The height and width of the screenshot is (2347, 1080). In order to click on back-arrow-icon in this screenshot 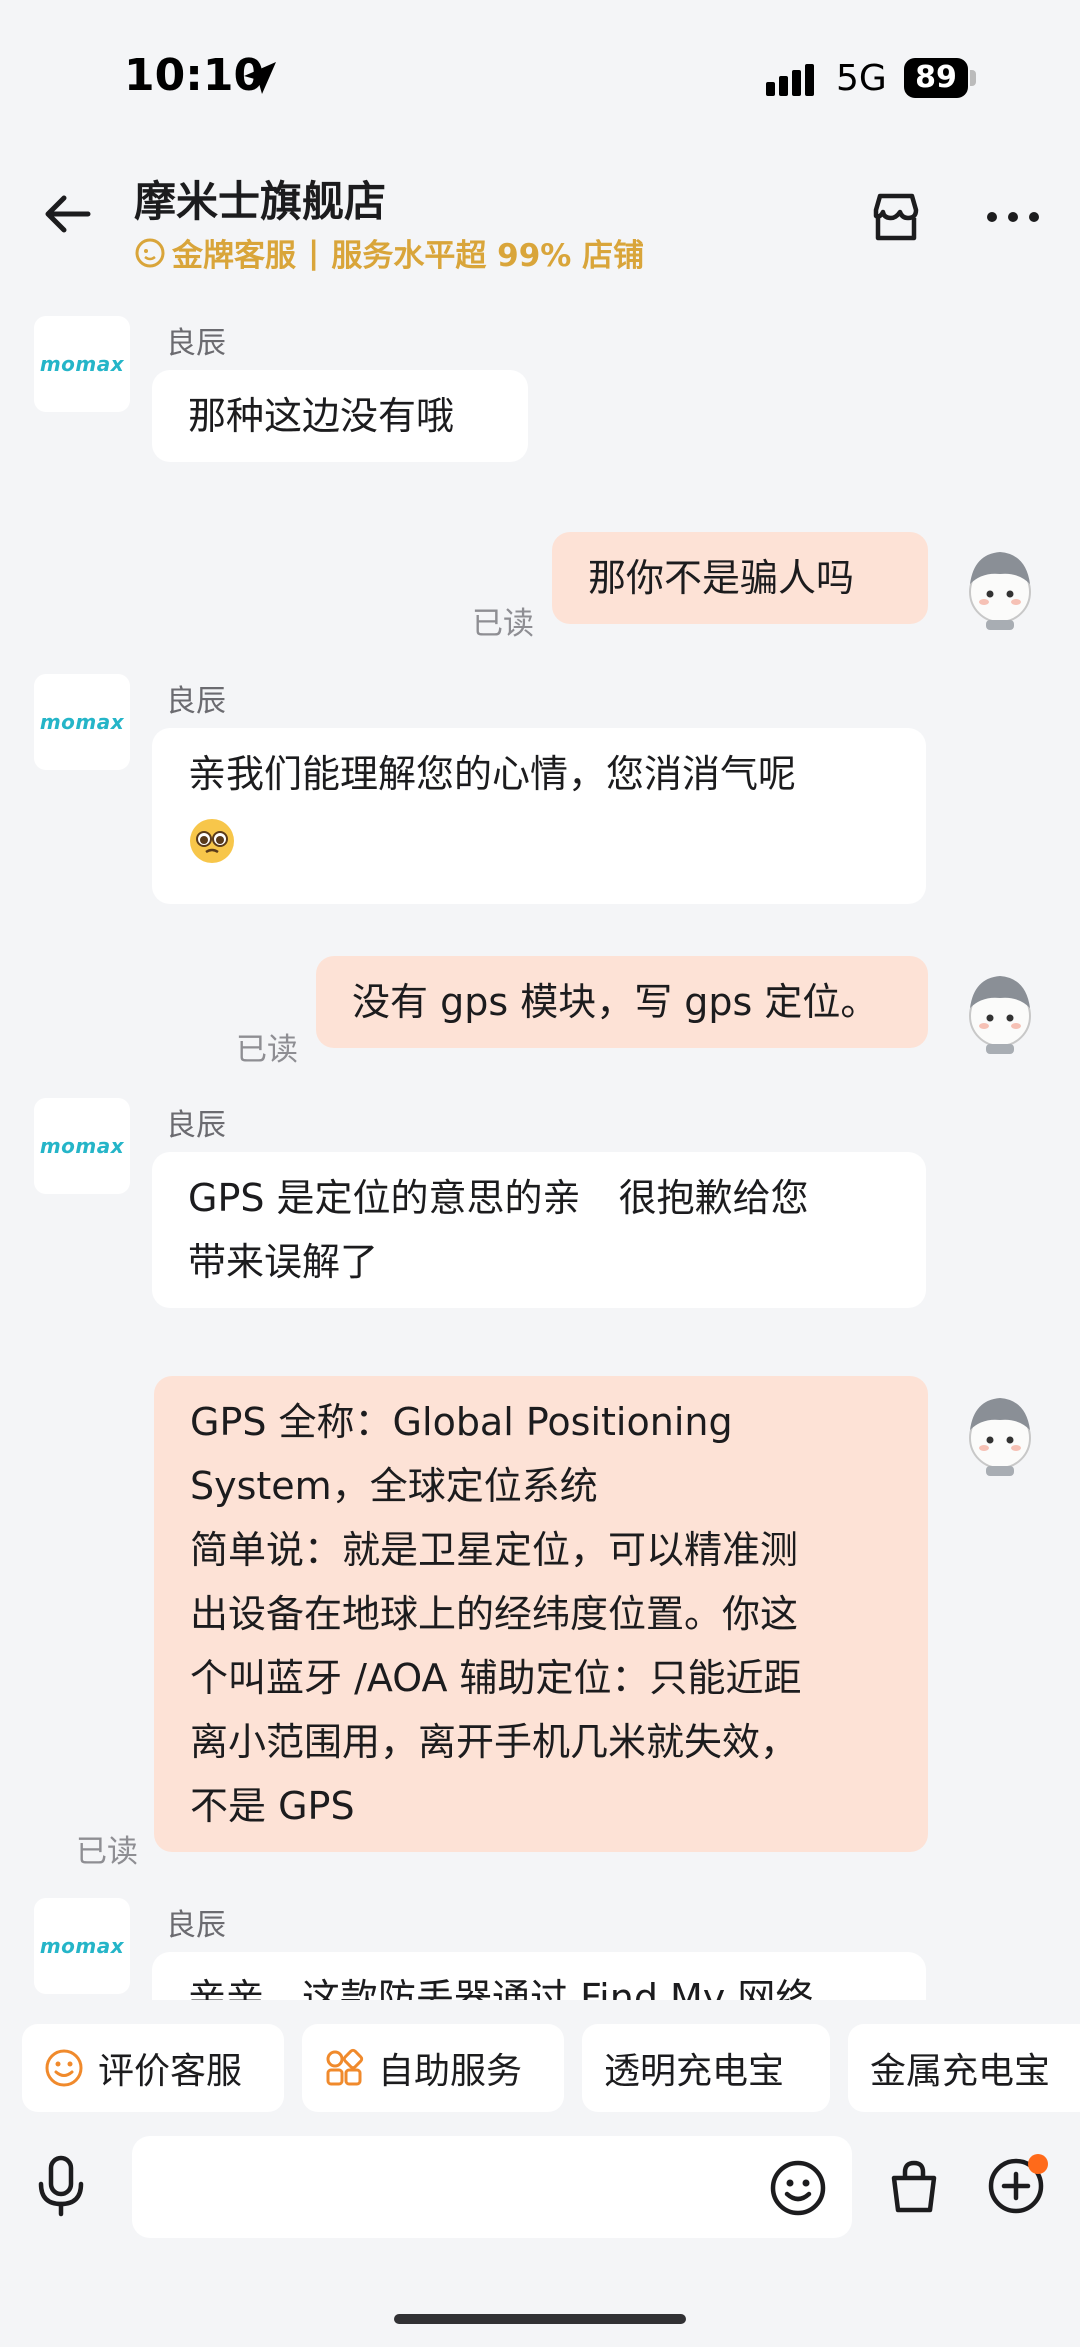, I will do `click(68, 214)`.